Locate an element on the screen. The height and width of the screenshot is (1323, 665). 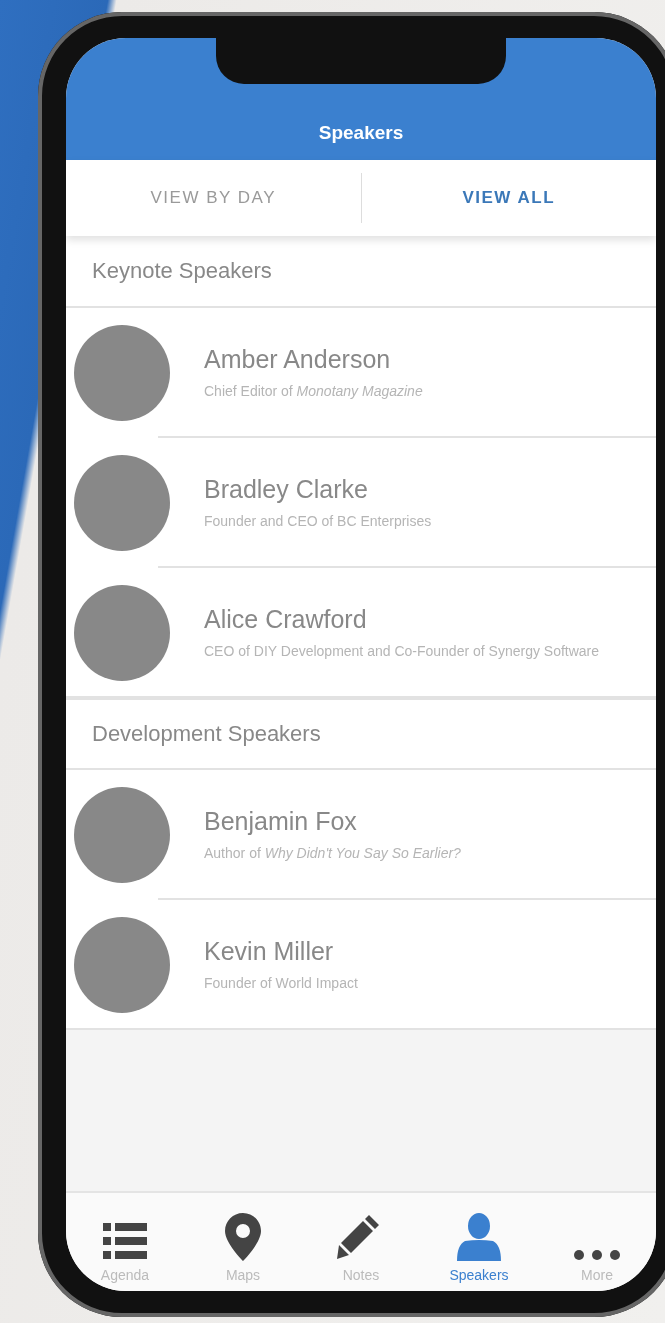
tab-bar-item: Agenda is located at coordinates (125, 1238).